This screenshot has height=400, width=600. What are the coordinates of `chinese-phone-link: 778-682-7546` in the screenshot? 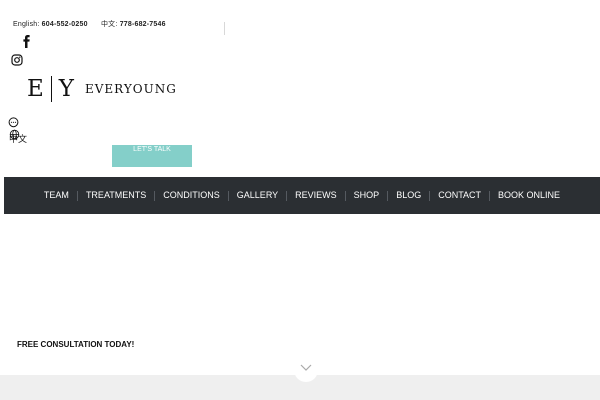 It's located at (143, 24).